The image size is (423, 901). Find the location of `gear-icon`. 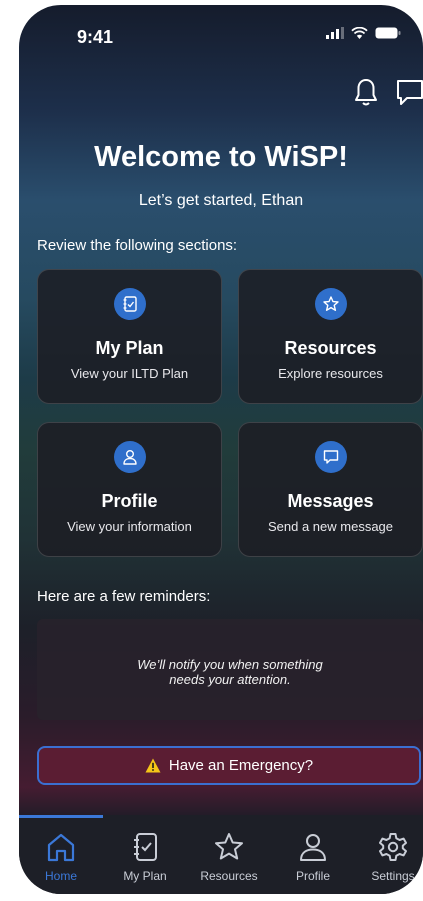

gear-icon is located at coordinates (393, 847).